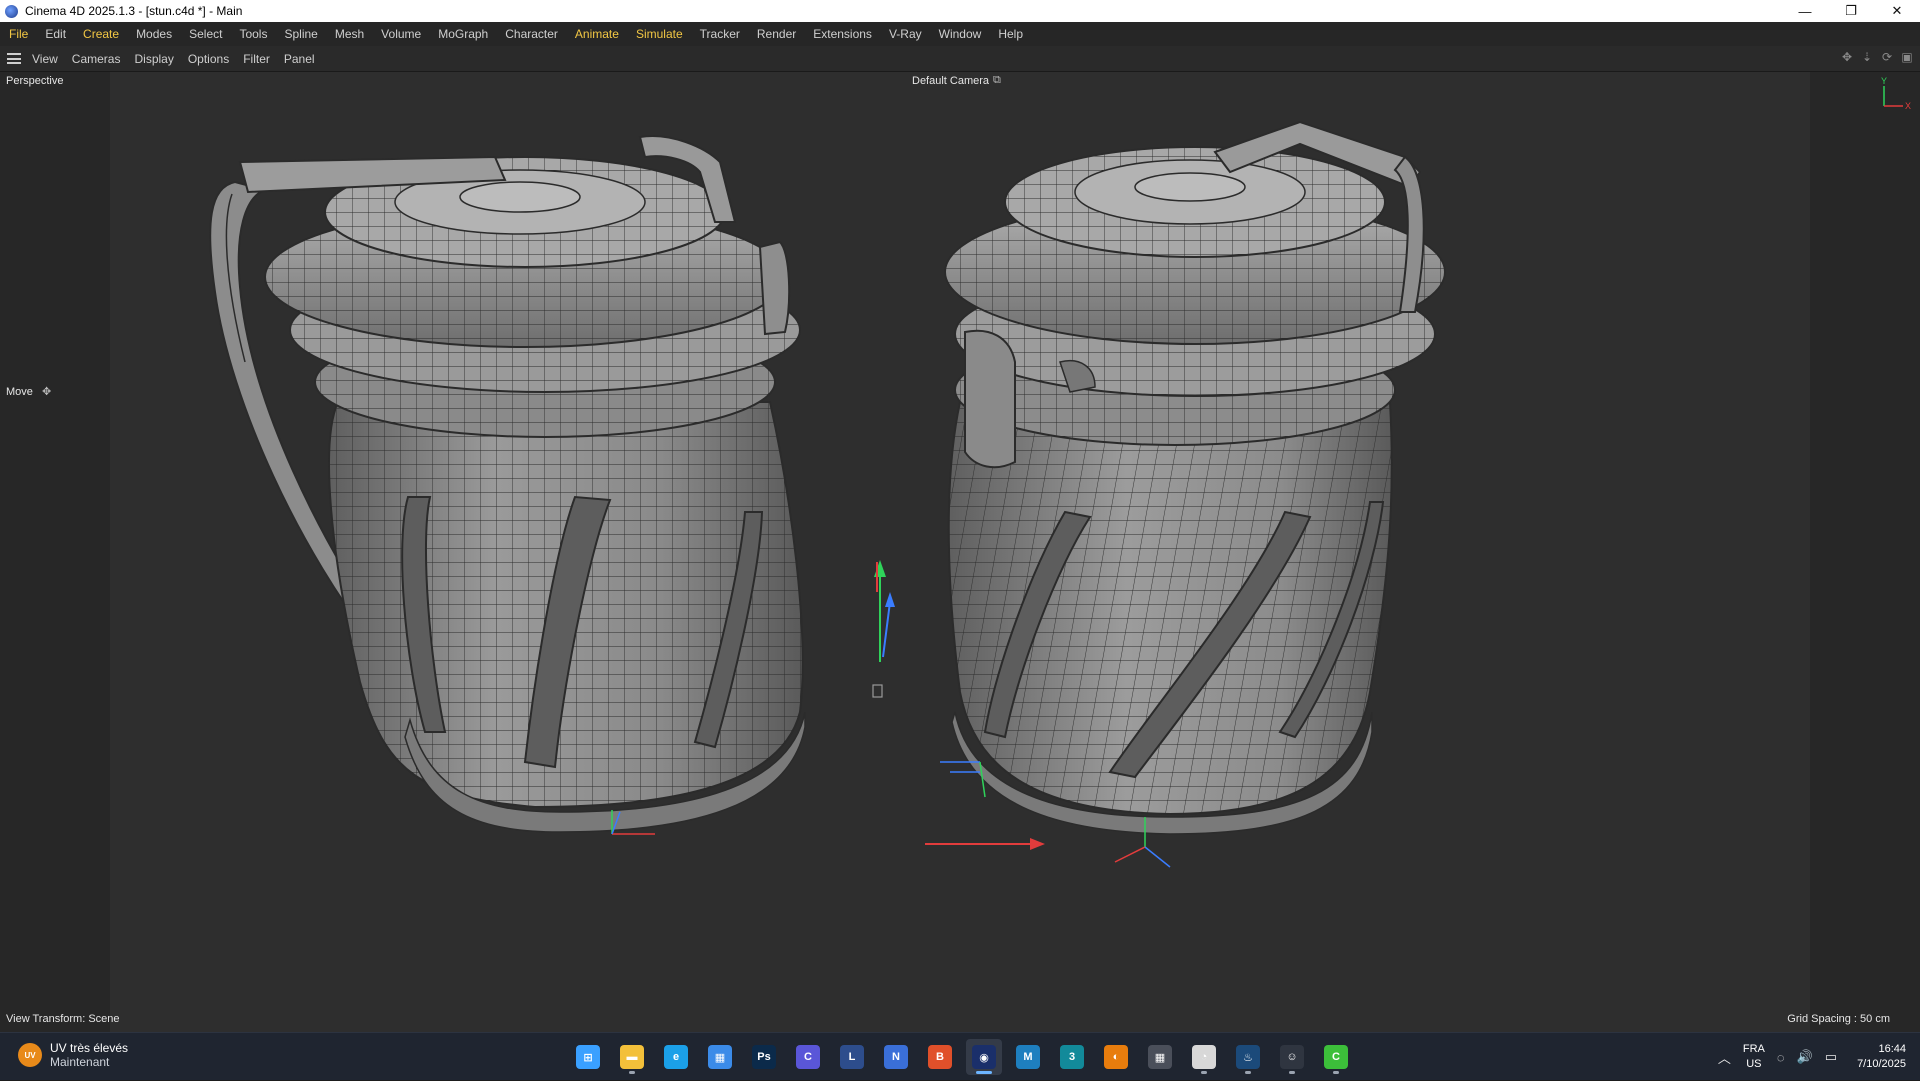 The height and width of the screenshot is (1081, 1920). What do you see at coordinates (659, 34) in the screenshot?
I see `menu-simulate: Simulate` at bounding box center [659, 34].